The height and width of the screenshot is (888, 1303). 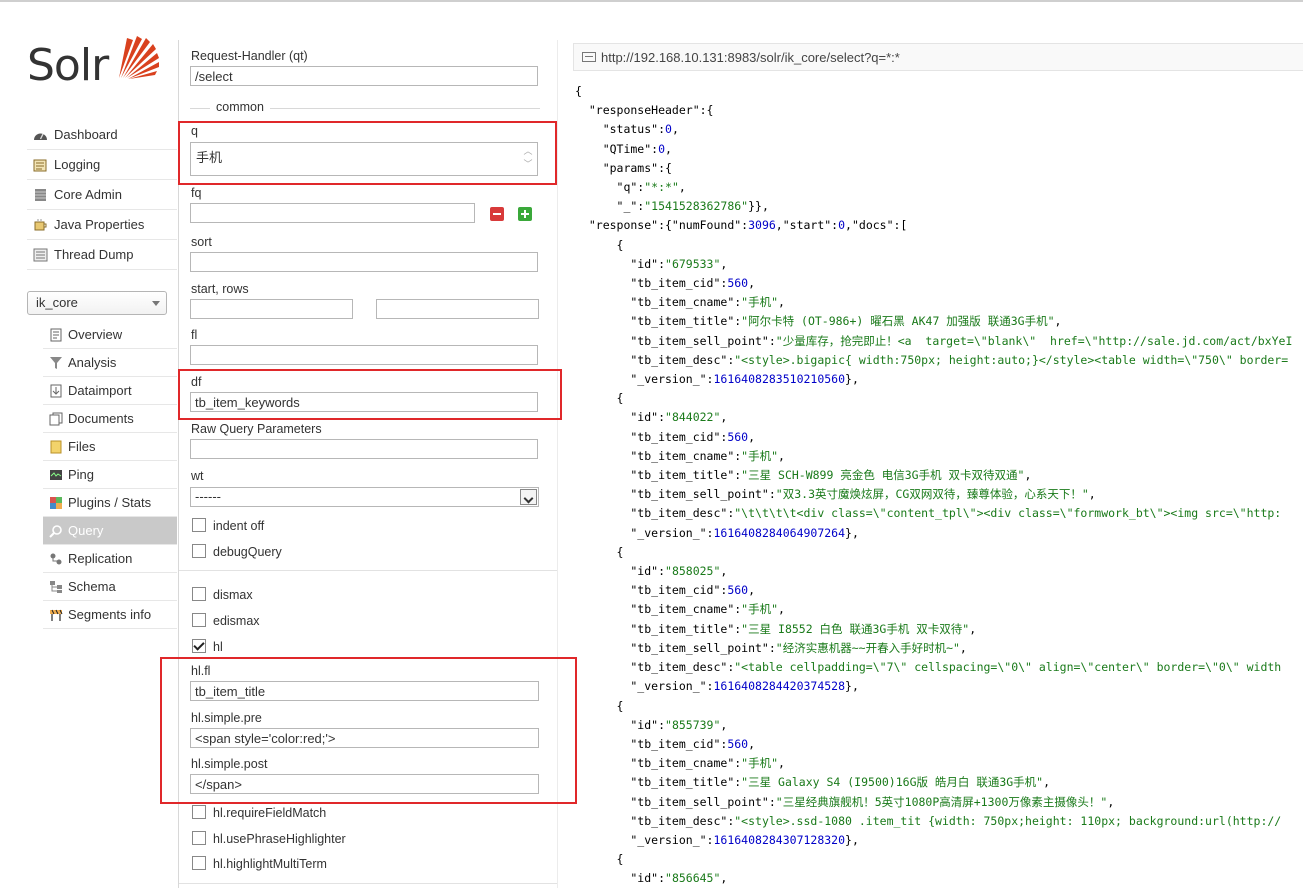 I want to click on core-nav-label: Dataimport, so click(x=100, y=390).